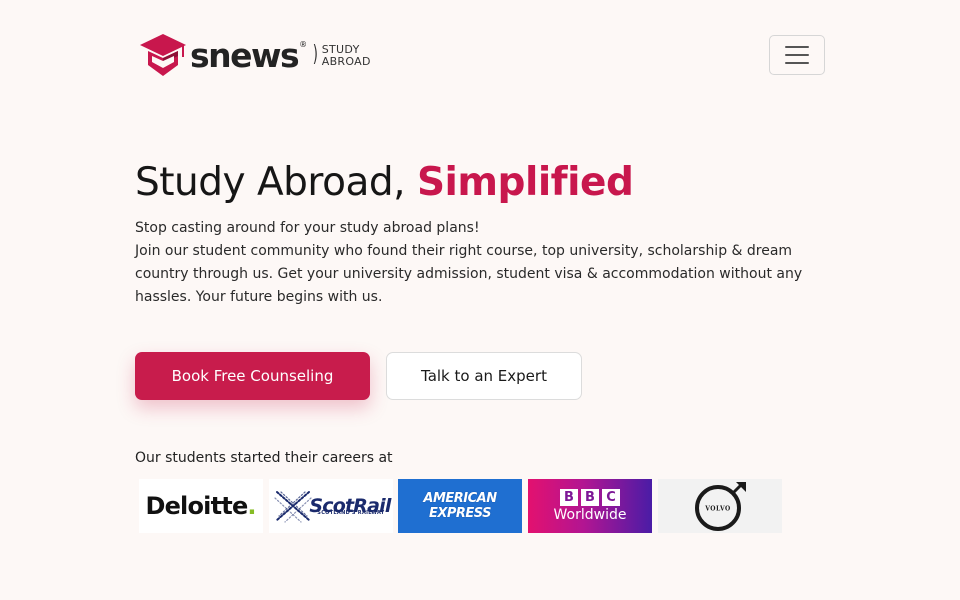 This screenshot has width=960, height=600. Describe the element at coordinates (797, 47) in the screenshot. I see `hamburger-menu-icon` at that location.